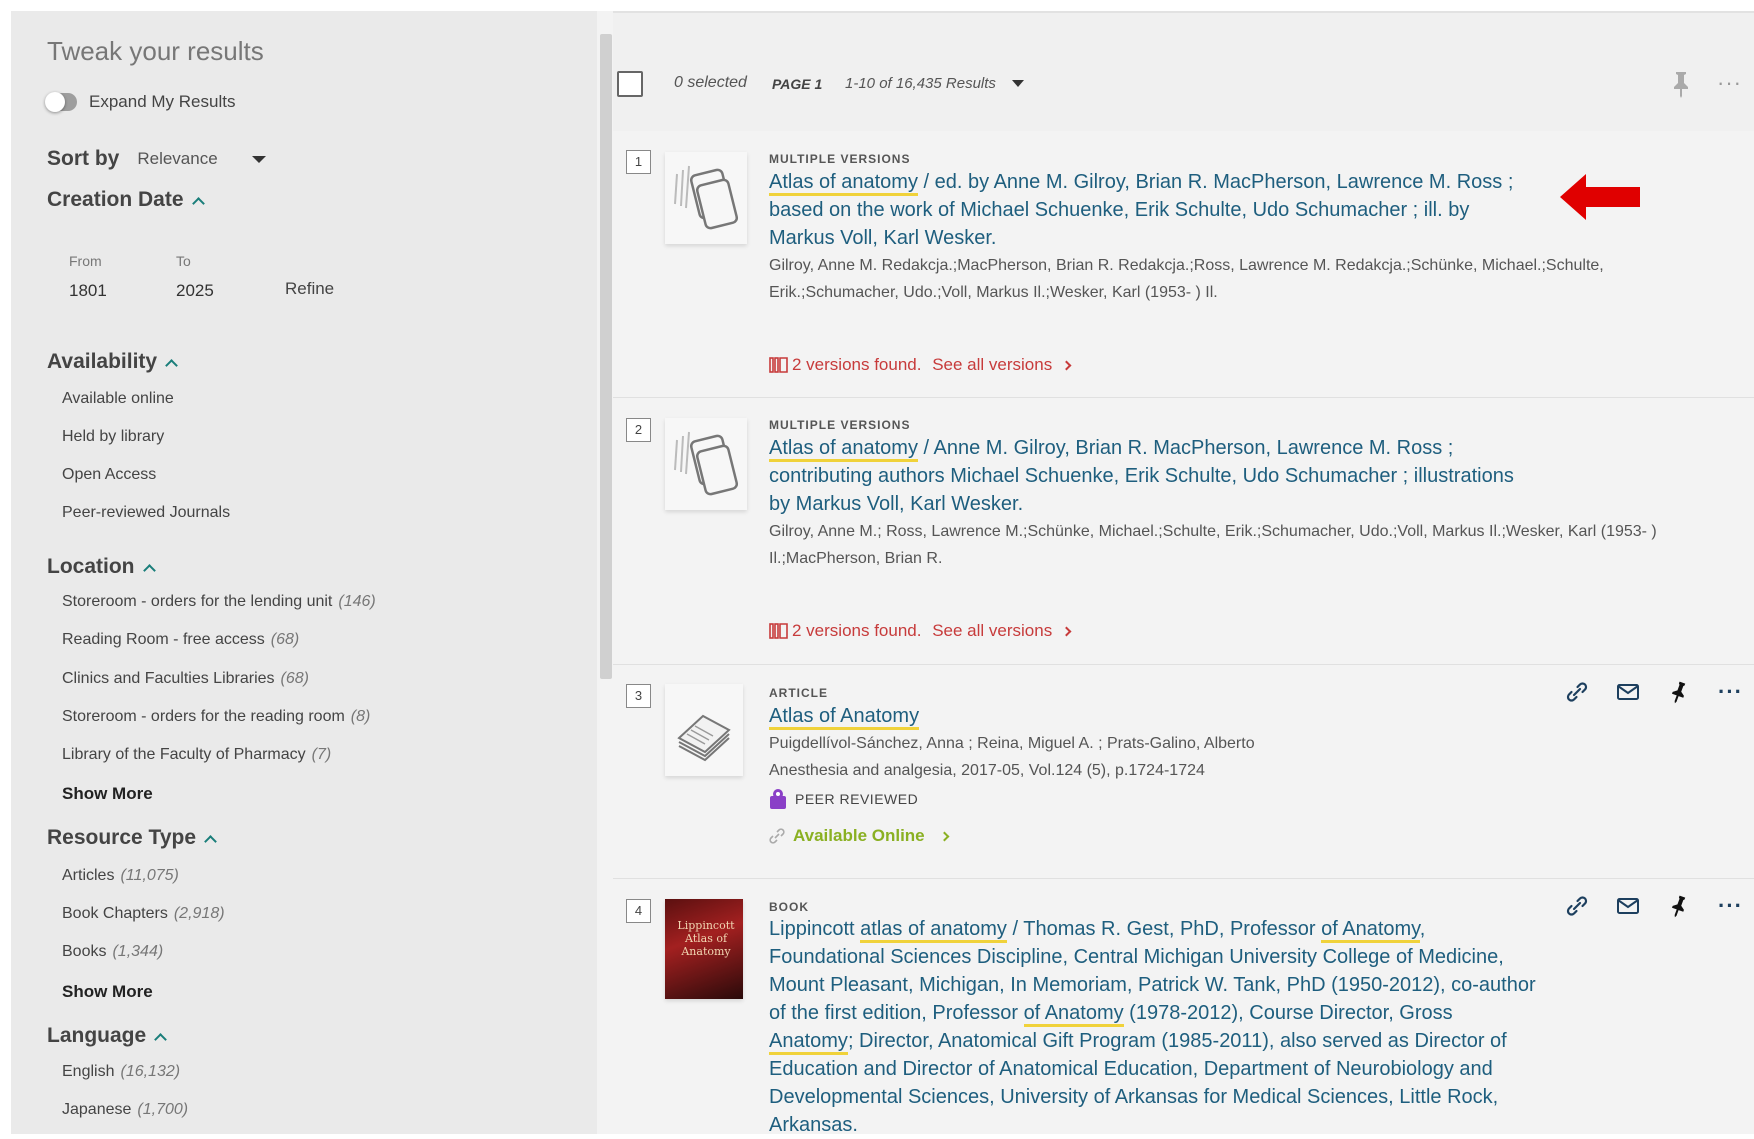  I want to click on facet-item: Available online, so click(118, 399).